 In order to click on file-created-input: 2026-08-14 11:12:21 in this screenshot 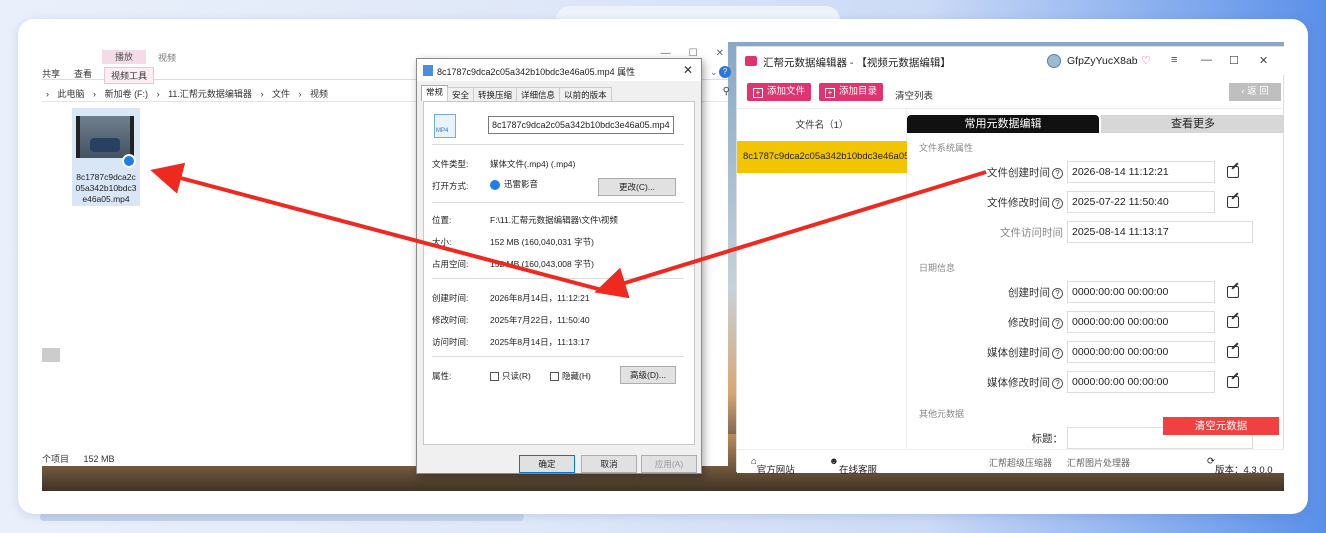, I will do `click(1141, 172)`.